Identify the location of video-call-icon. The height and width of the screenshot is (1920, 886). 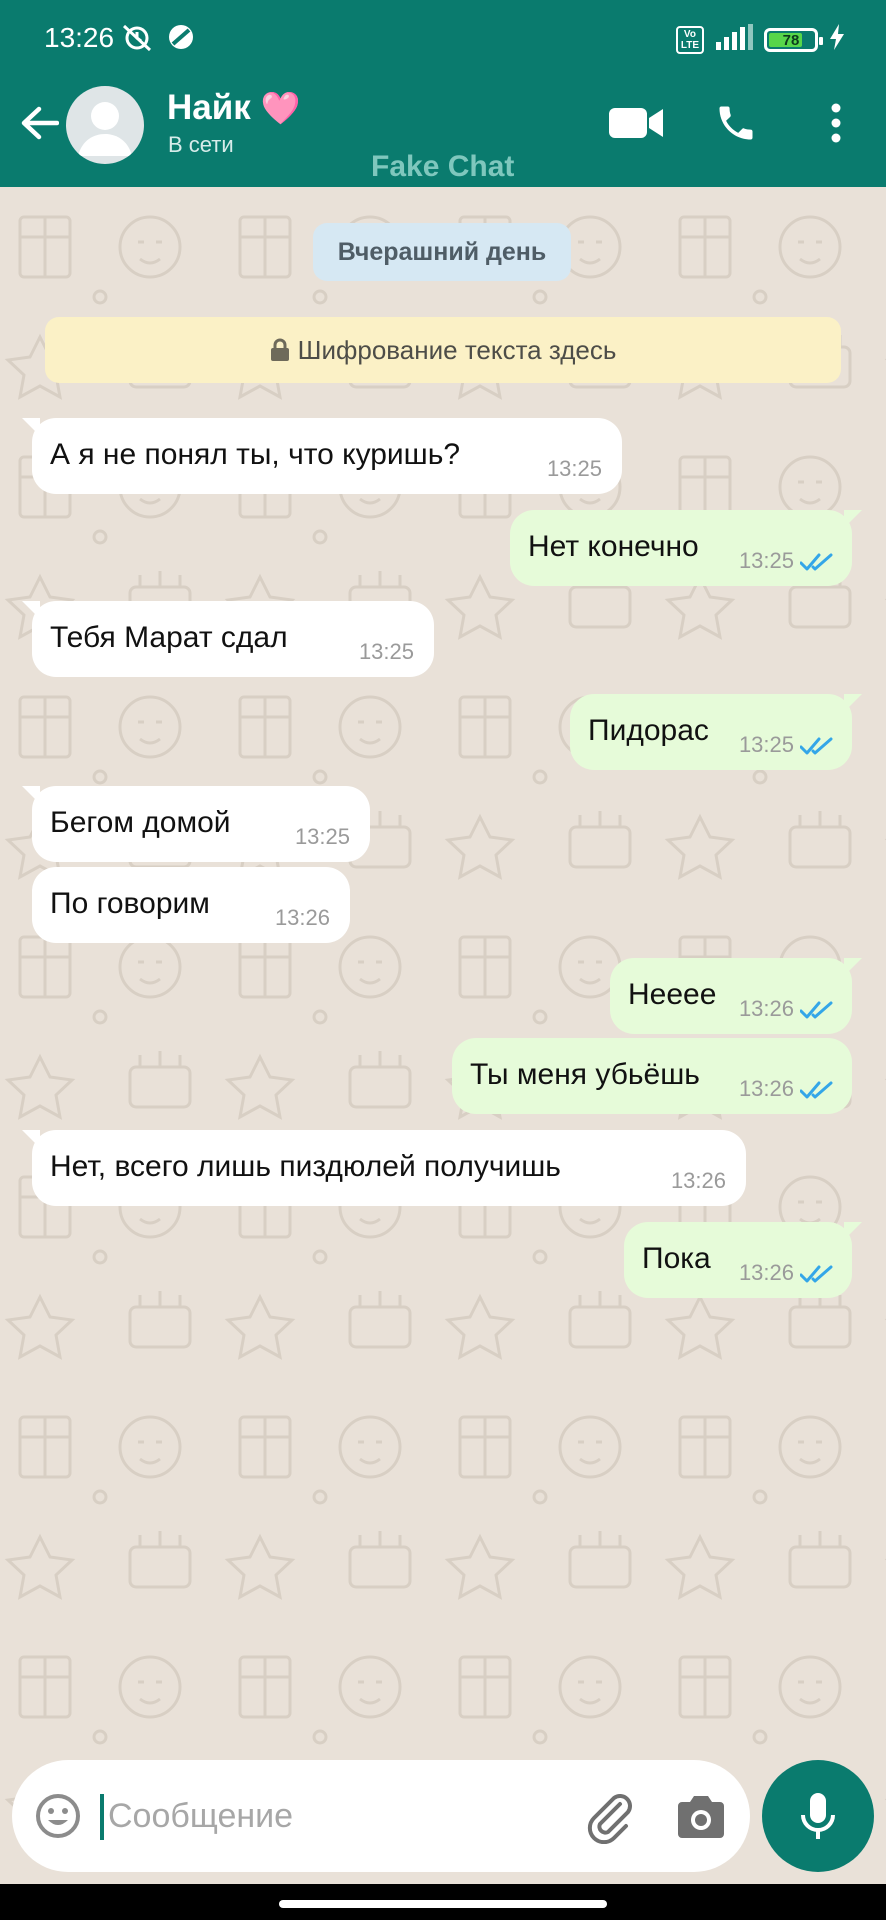
(636, 123).